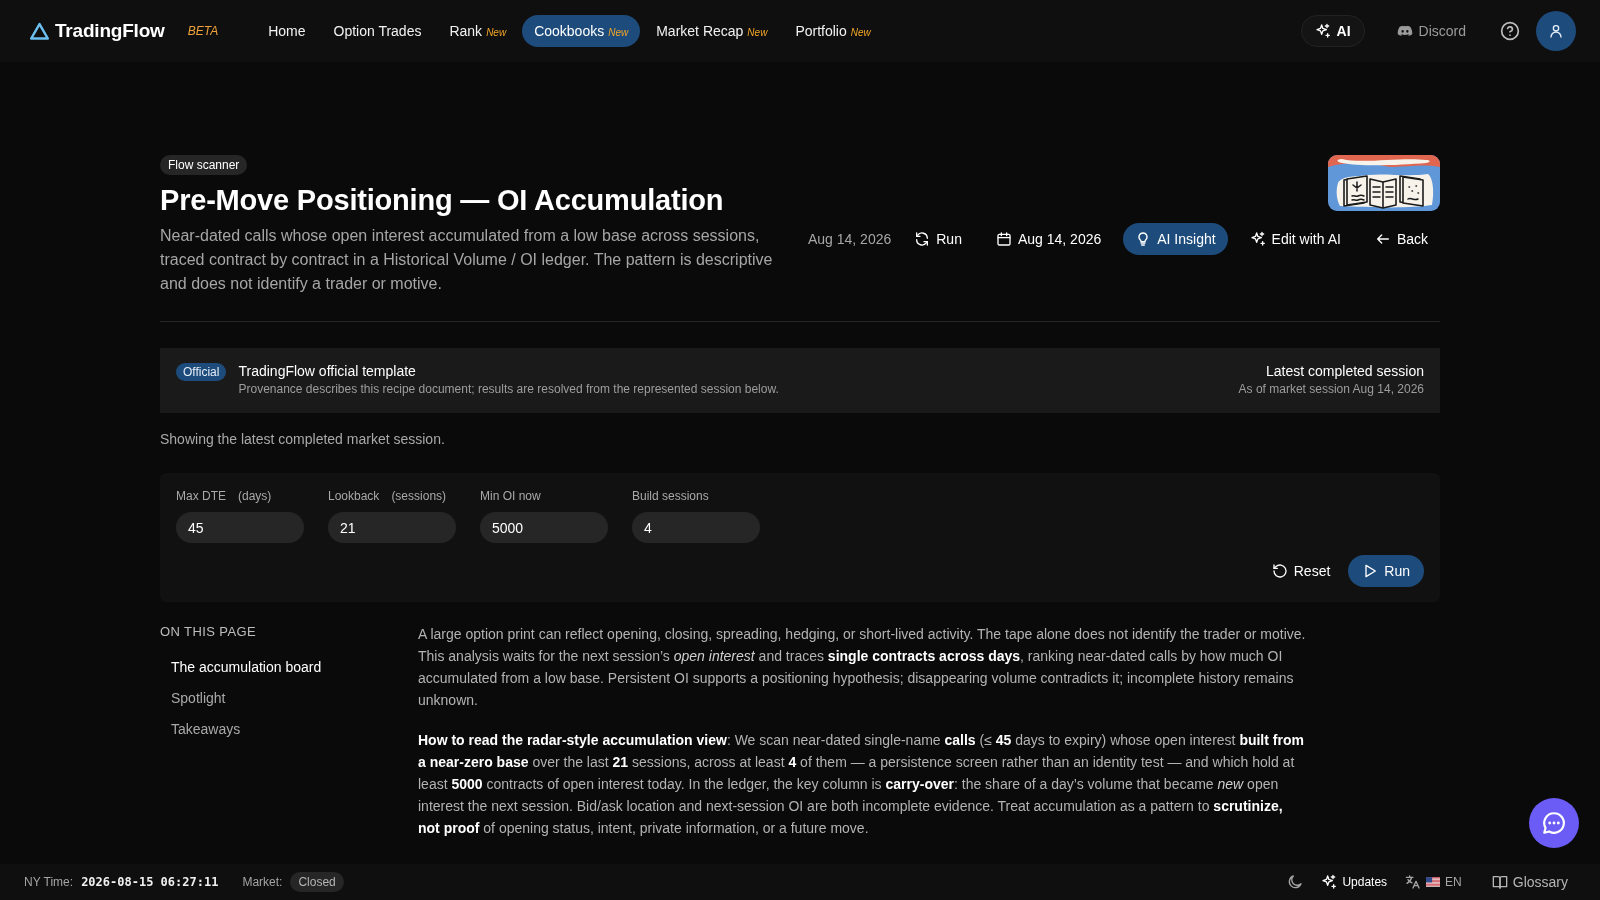 Image resolution: width=1600 pixels, height=900 pixels. Describe the element at coordinates (209, 632) in the screenshot. I see `toc-heading: ON THIS PAGE` at that location.